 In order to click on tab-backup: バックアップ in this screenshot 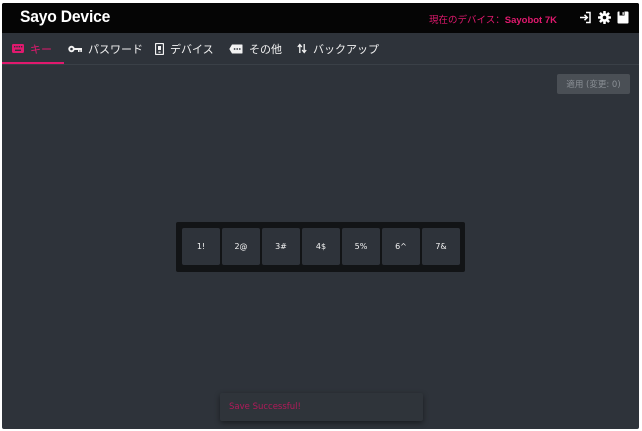, I will do `click(338, 48)`.